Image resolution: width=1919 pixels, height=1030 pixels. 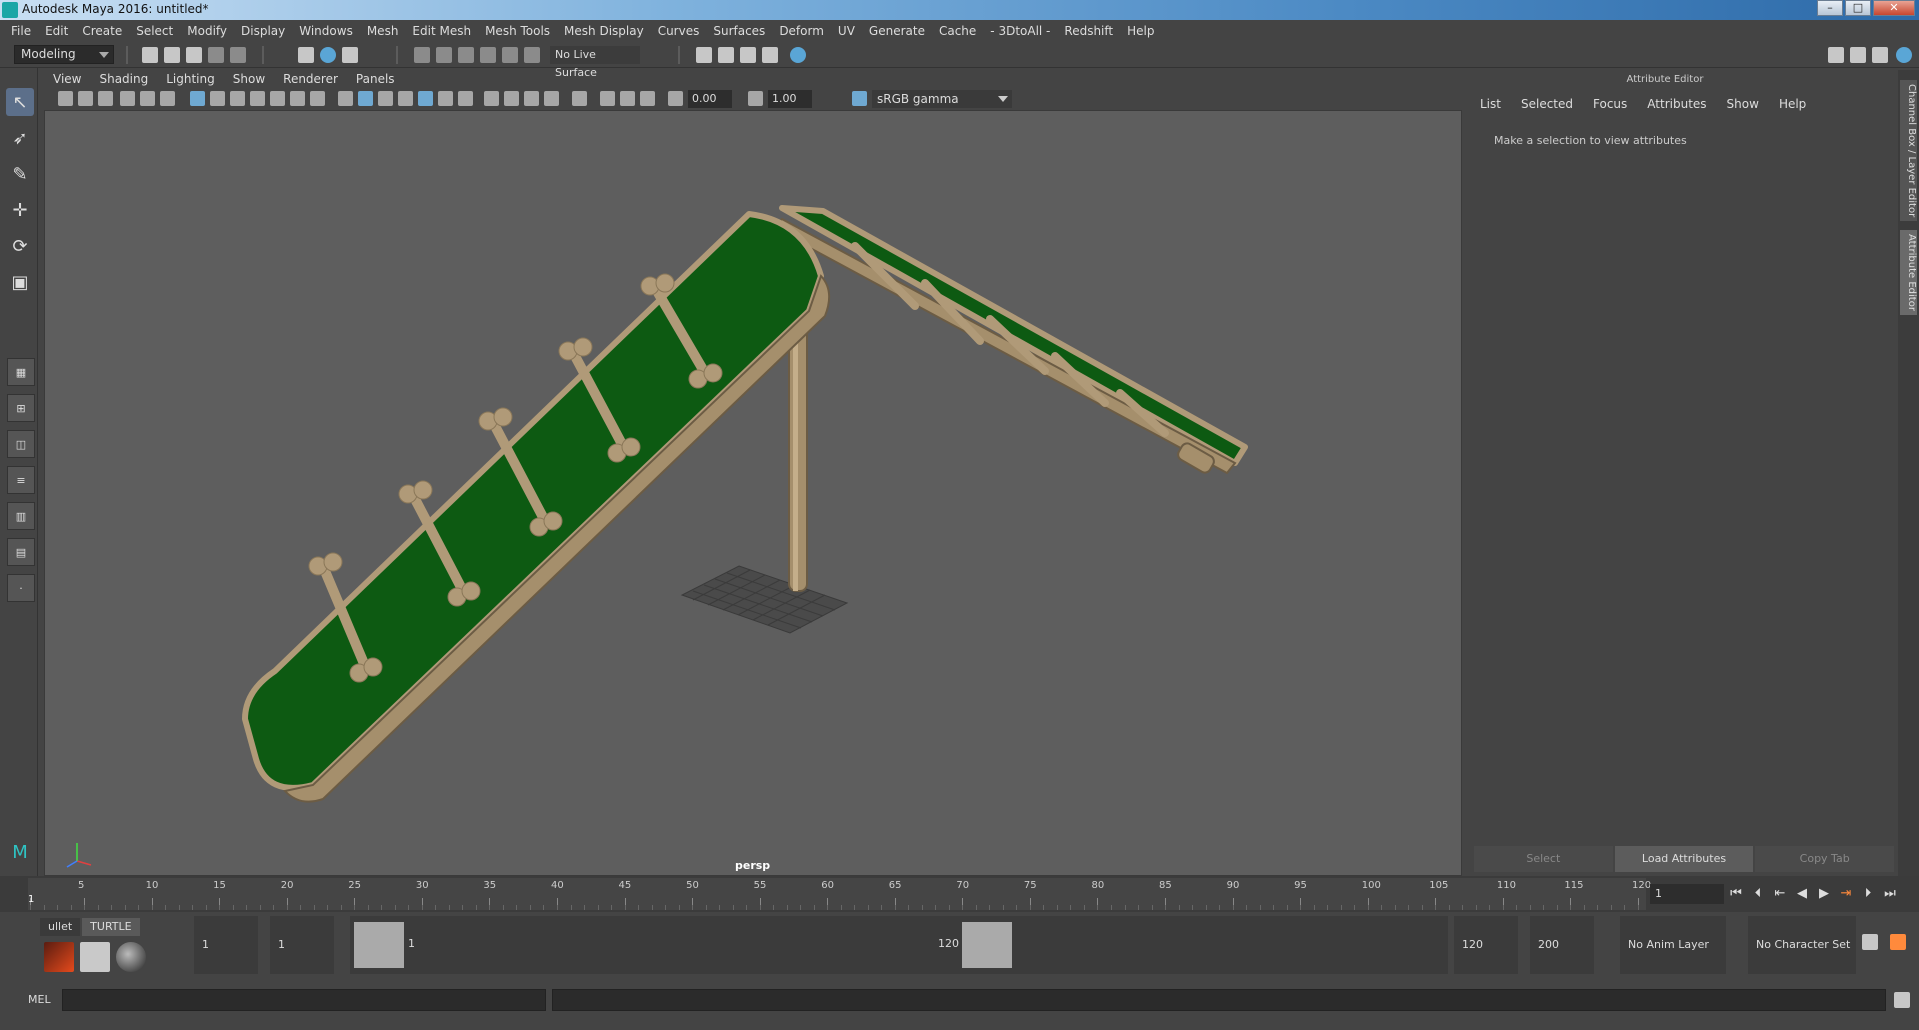 What do you see at coordinates (770, 55) in the screenshot?
I see `render-view-icon` at bounding box center [770, 55].